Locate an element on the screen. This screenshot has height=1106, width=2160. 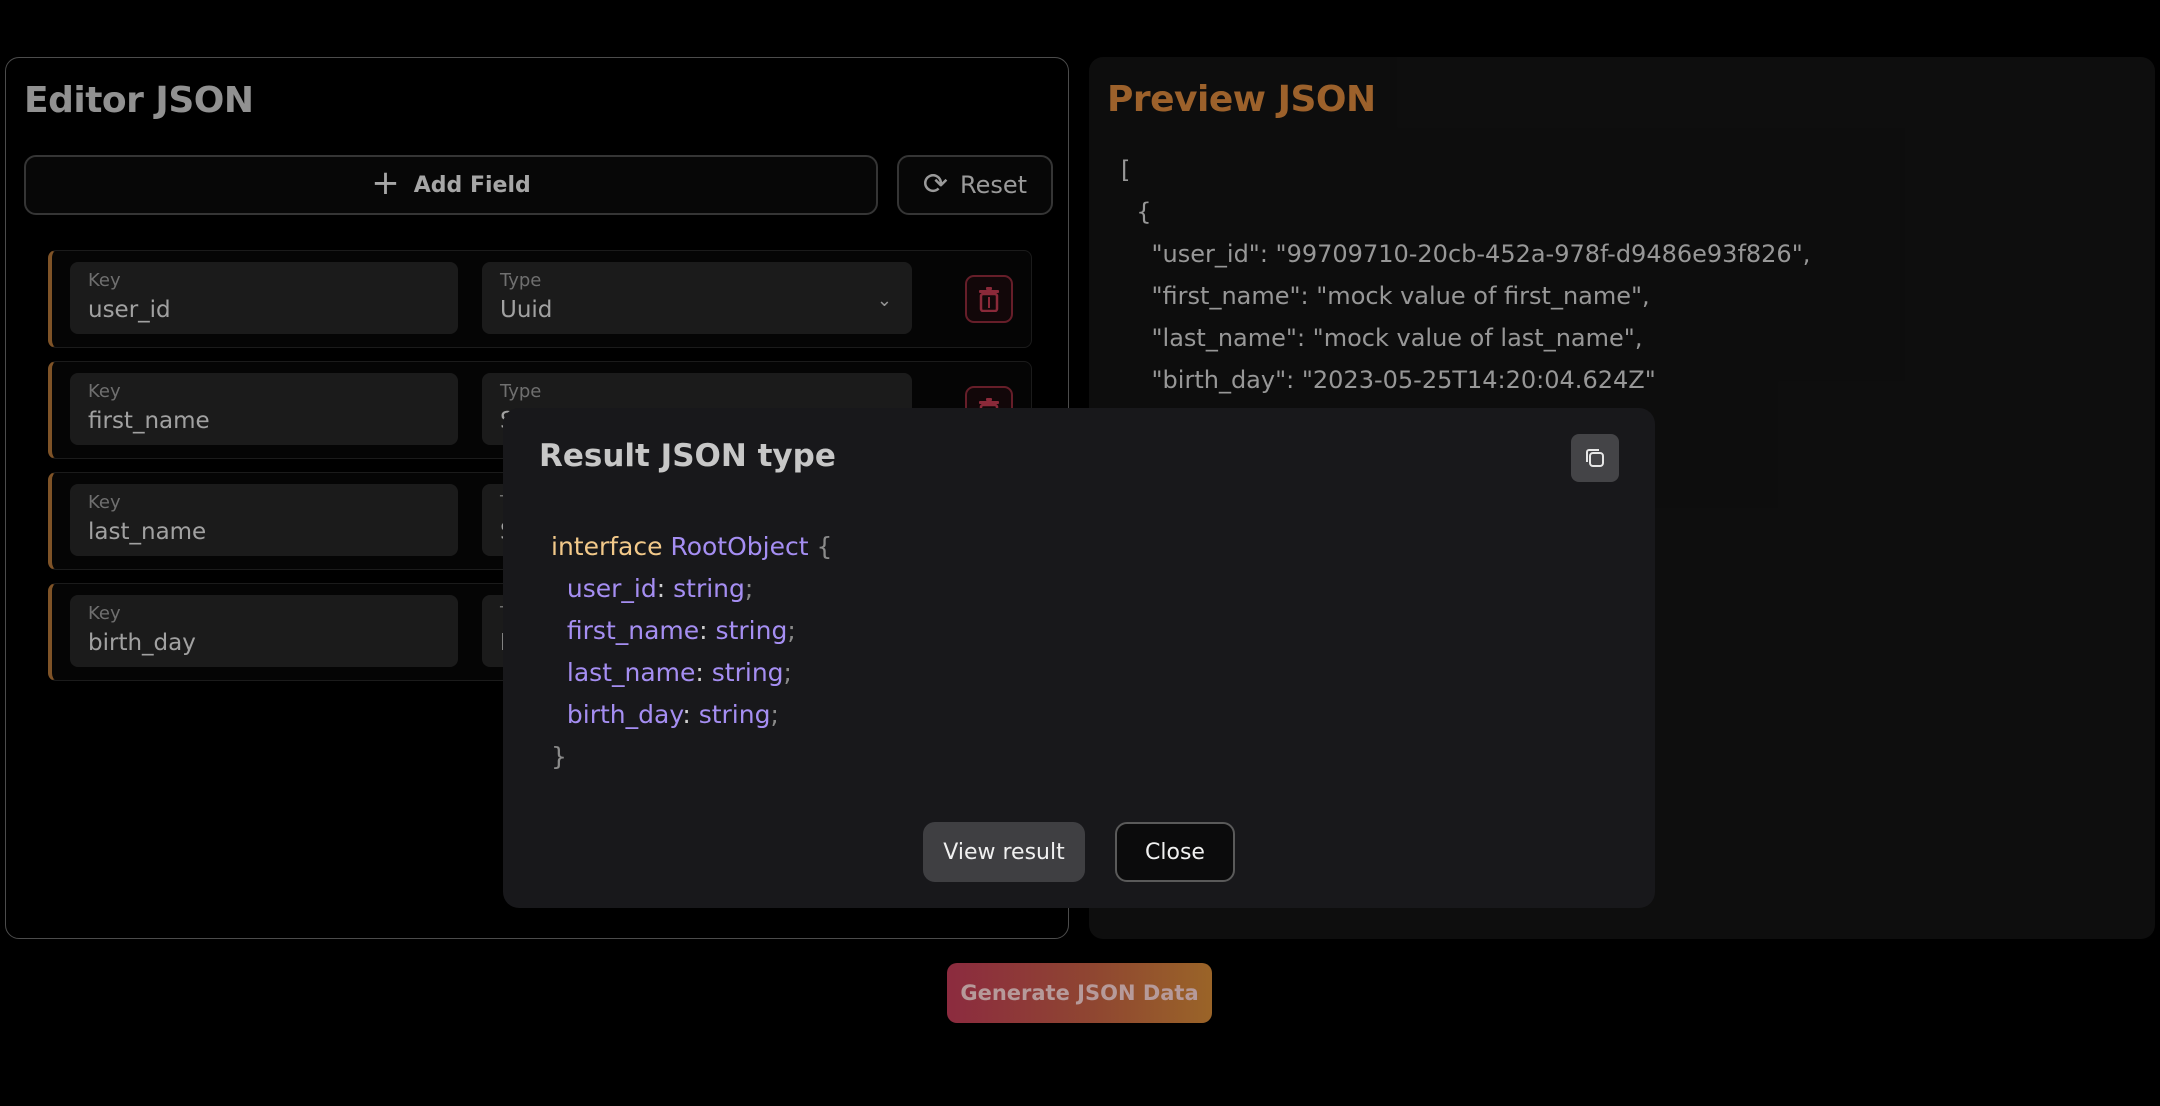
key-value: first_name is located at coordinates (149, 421).